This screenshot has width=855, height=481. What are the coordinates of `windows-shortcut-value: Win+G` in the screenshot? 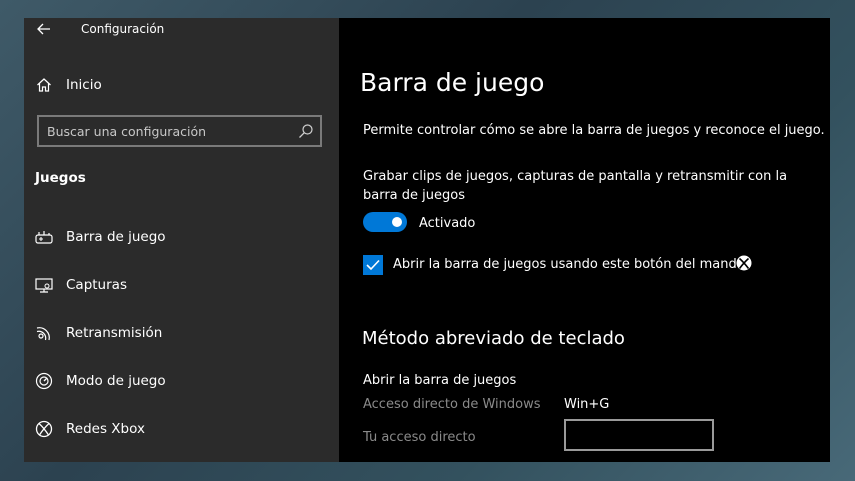 It's located at (587, 404).